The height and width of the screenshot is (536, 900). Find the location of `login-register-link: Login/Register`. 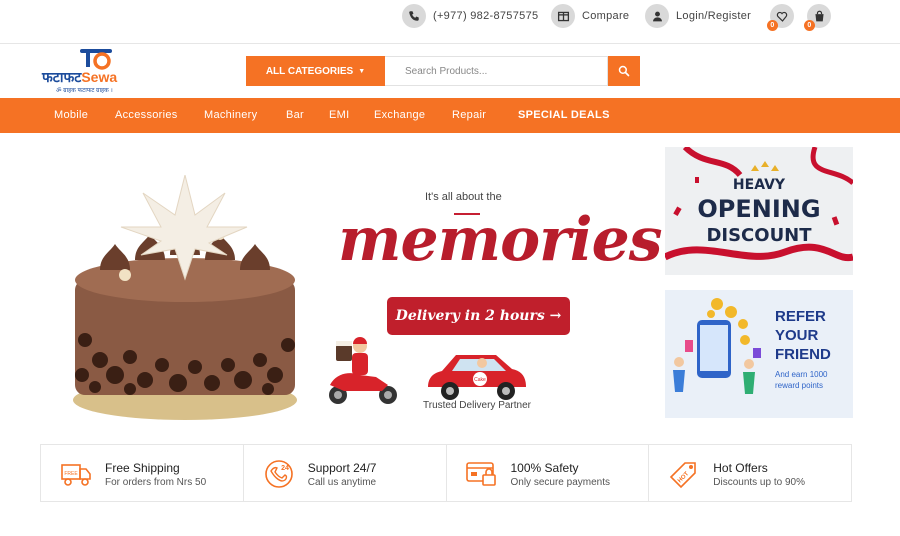

login-register-link: Login/Register is located at coordinates (698, 16).